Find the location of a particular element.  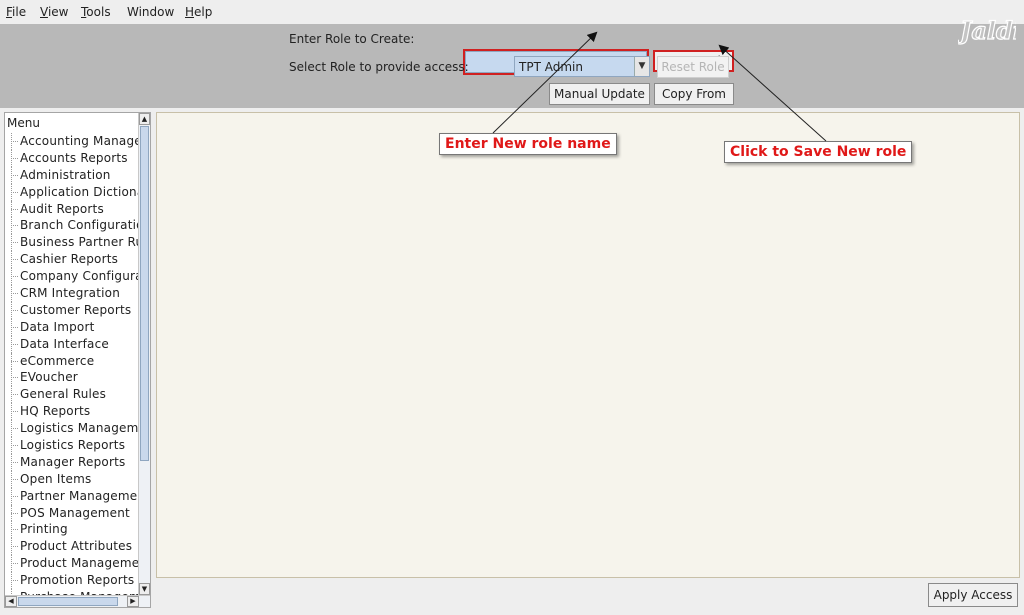

apply-access-button: Apply Access is located at coordinates (973, 595).